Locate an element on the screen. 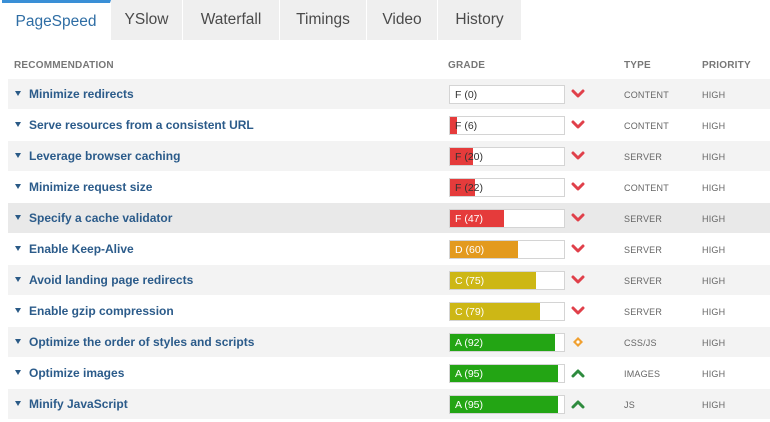 The width and height of the screenshot is (770, 422). recommendation-name: Minimize request size is located at coordinates (90, 187).